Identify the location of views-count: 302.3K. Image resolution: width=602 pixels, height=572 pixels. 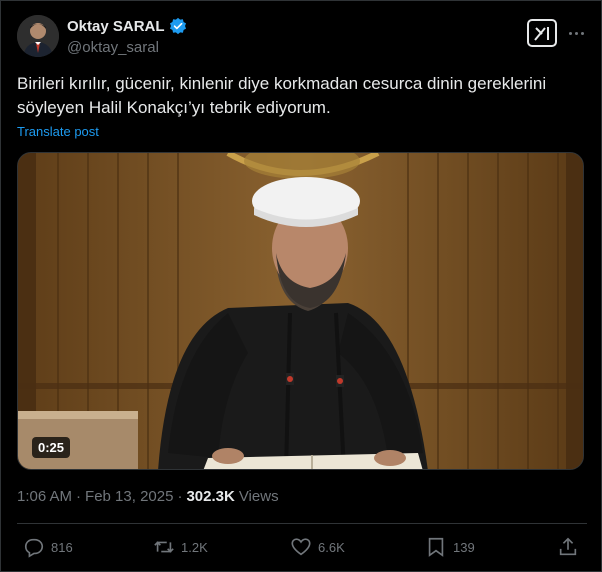
(210, 496).